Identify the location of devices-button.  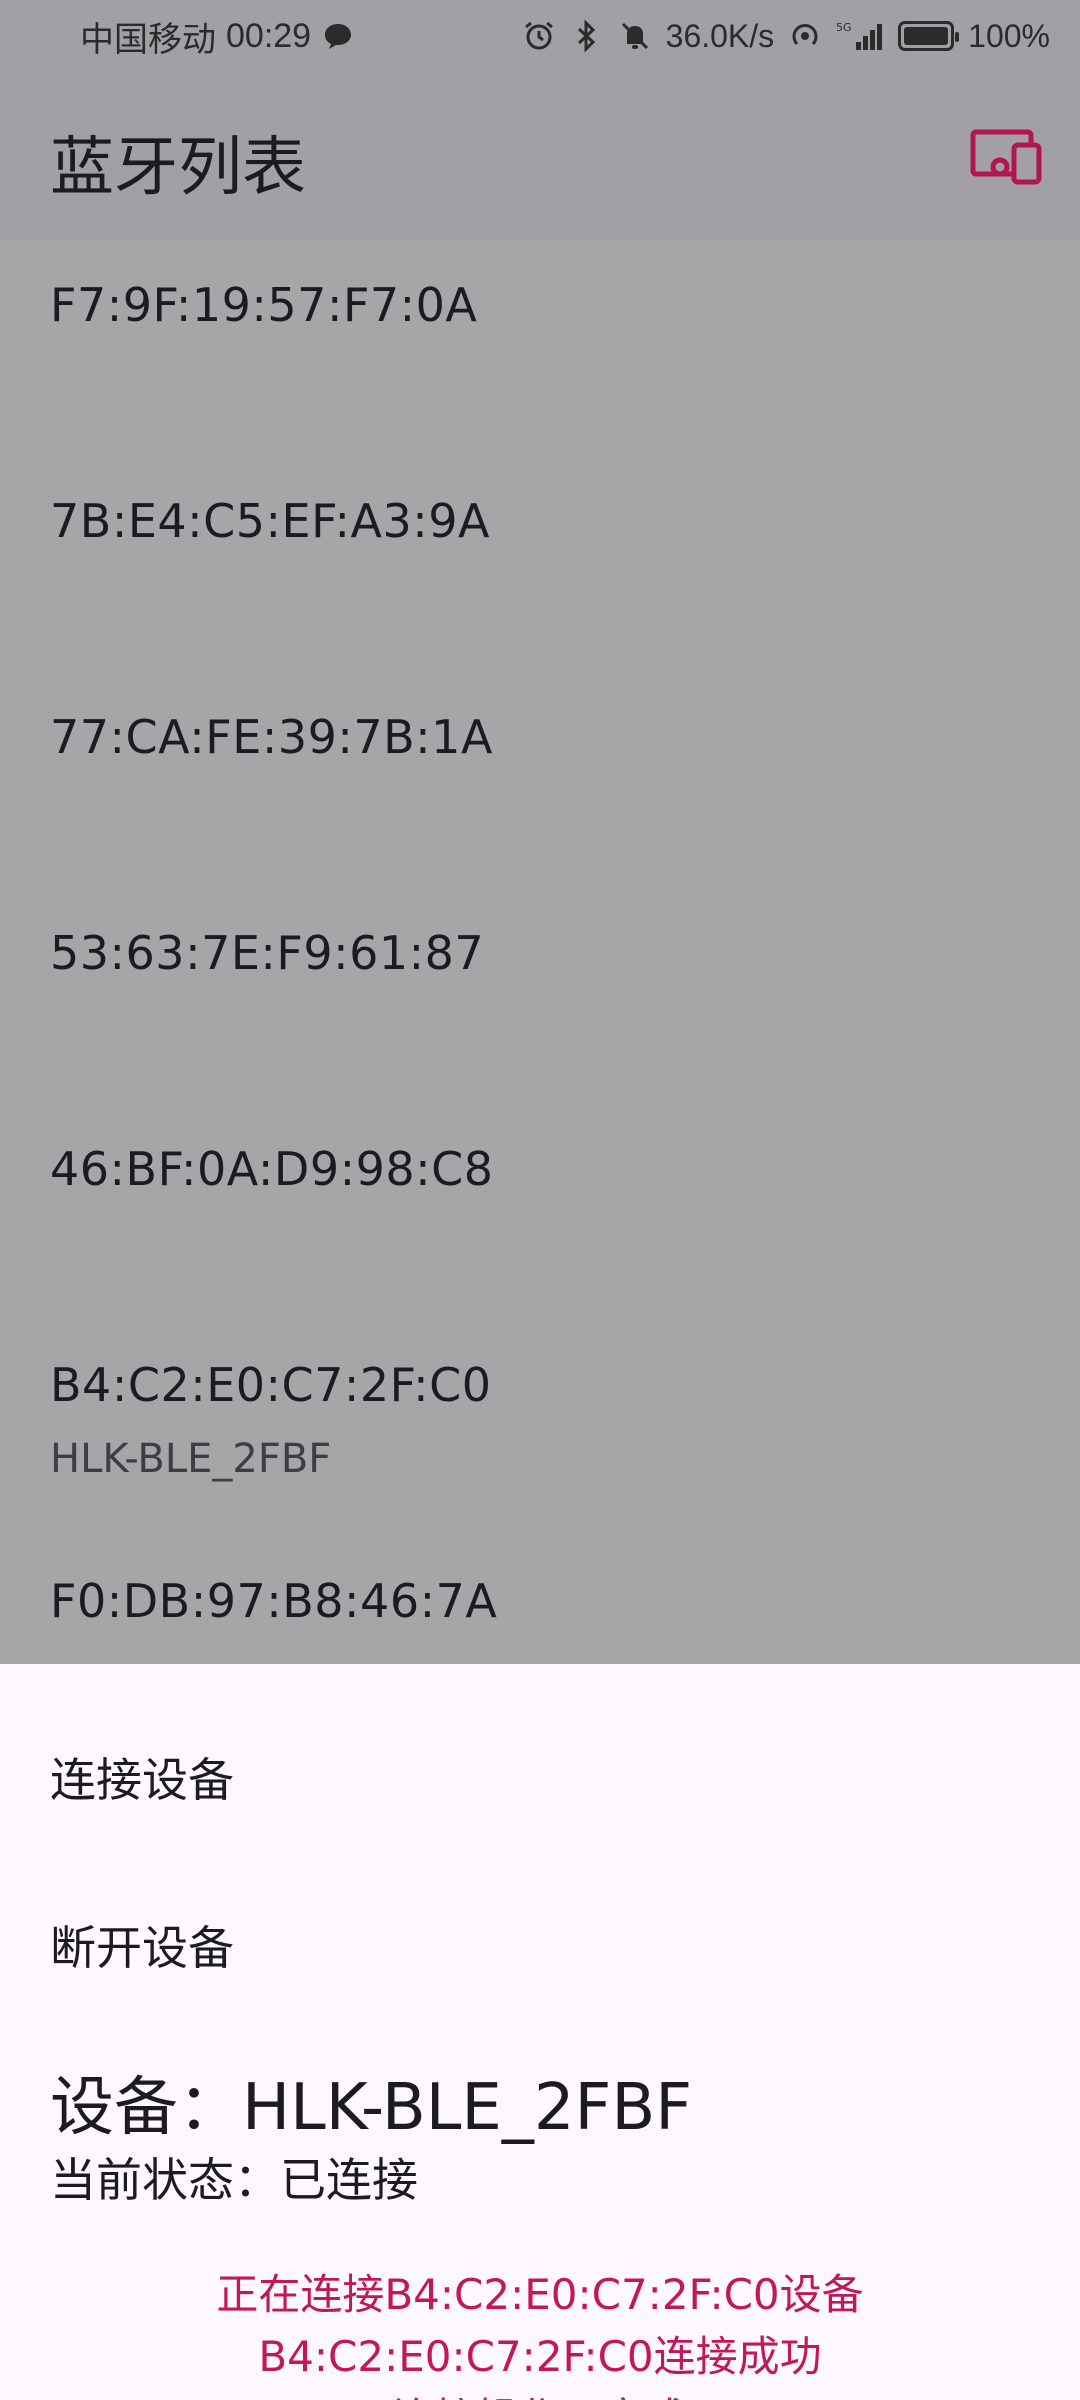
(1006, 157).